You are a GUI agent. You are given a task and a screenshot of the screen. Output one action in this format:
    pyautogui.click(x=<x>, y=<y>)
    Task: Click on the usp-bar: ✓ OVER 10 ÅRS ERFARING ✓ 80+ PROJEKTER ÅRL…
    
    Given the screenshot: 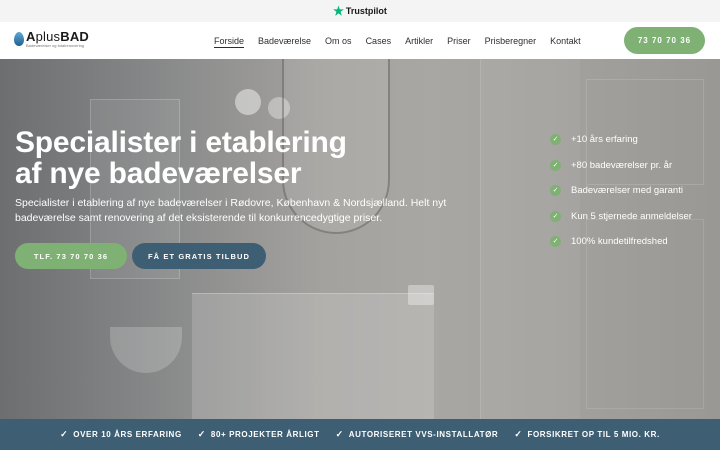 What is the action you would take?
    pyautogui.click(x=360, y=434)
    